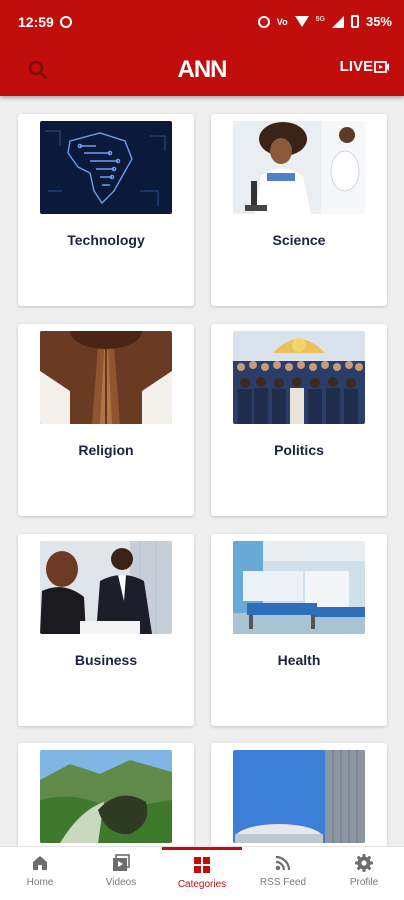 The image size is (404, 900). I want to click on nav-categories-label: Categories, so click(202, 884).